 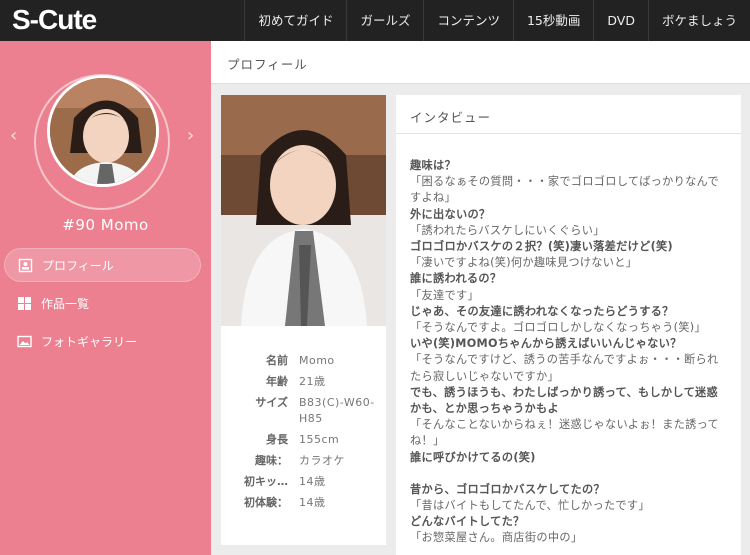 I want to click on profile-key: 名前, so click(x=277, y=360).